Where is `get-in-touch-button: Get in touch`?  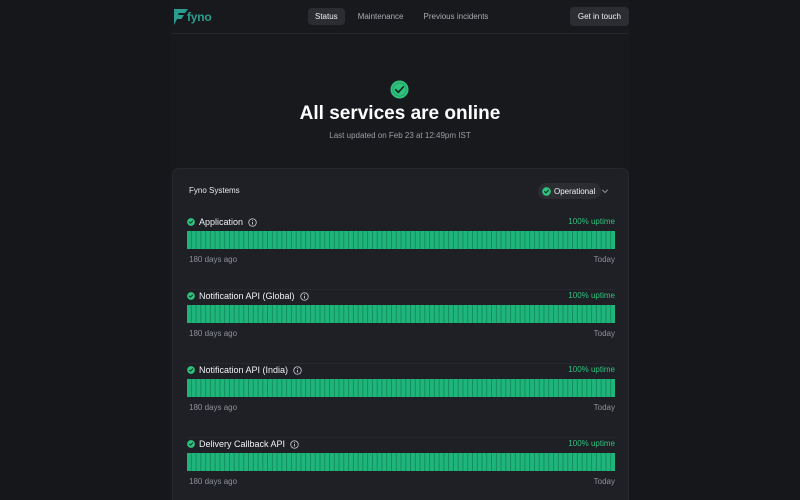
get-in-touch-button: Get in touch is located at coordinates (599, 16).